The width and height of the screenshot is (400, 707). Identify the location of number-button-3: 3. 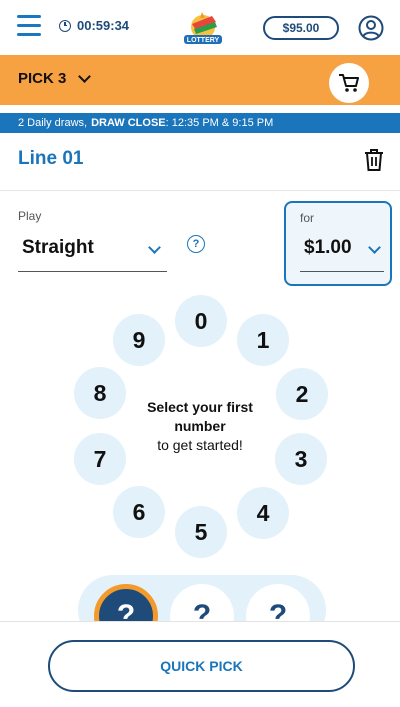
(301, 459).